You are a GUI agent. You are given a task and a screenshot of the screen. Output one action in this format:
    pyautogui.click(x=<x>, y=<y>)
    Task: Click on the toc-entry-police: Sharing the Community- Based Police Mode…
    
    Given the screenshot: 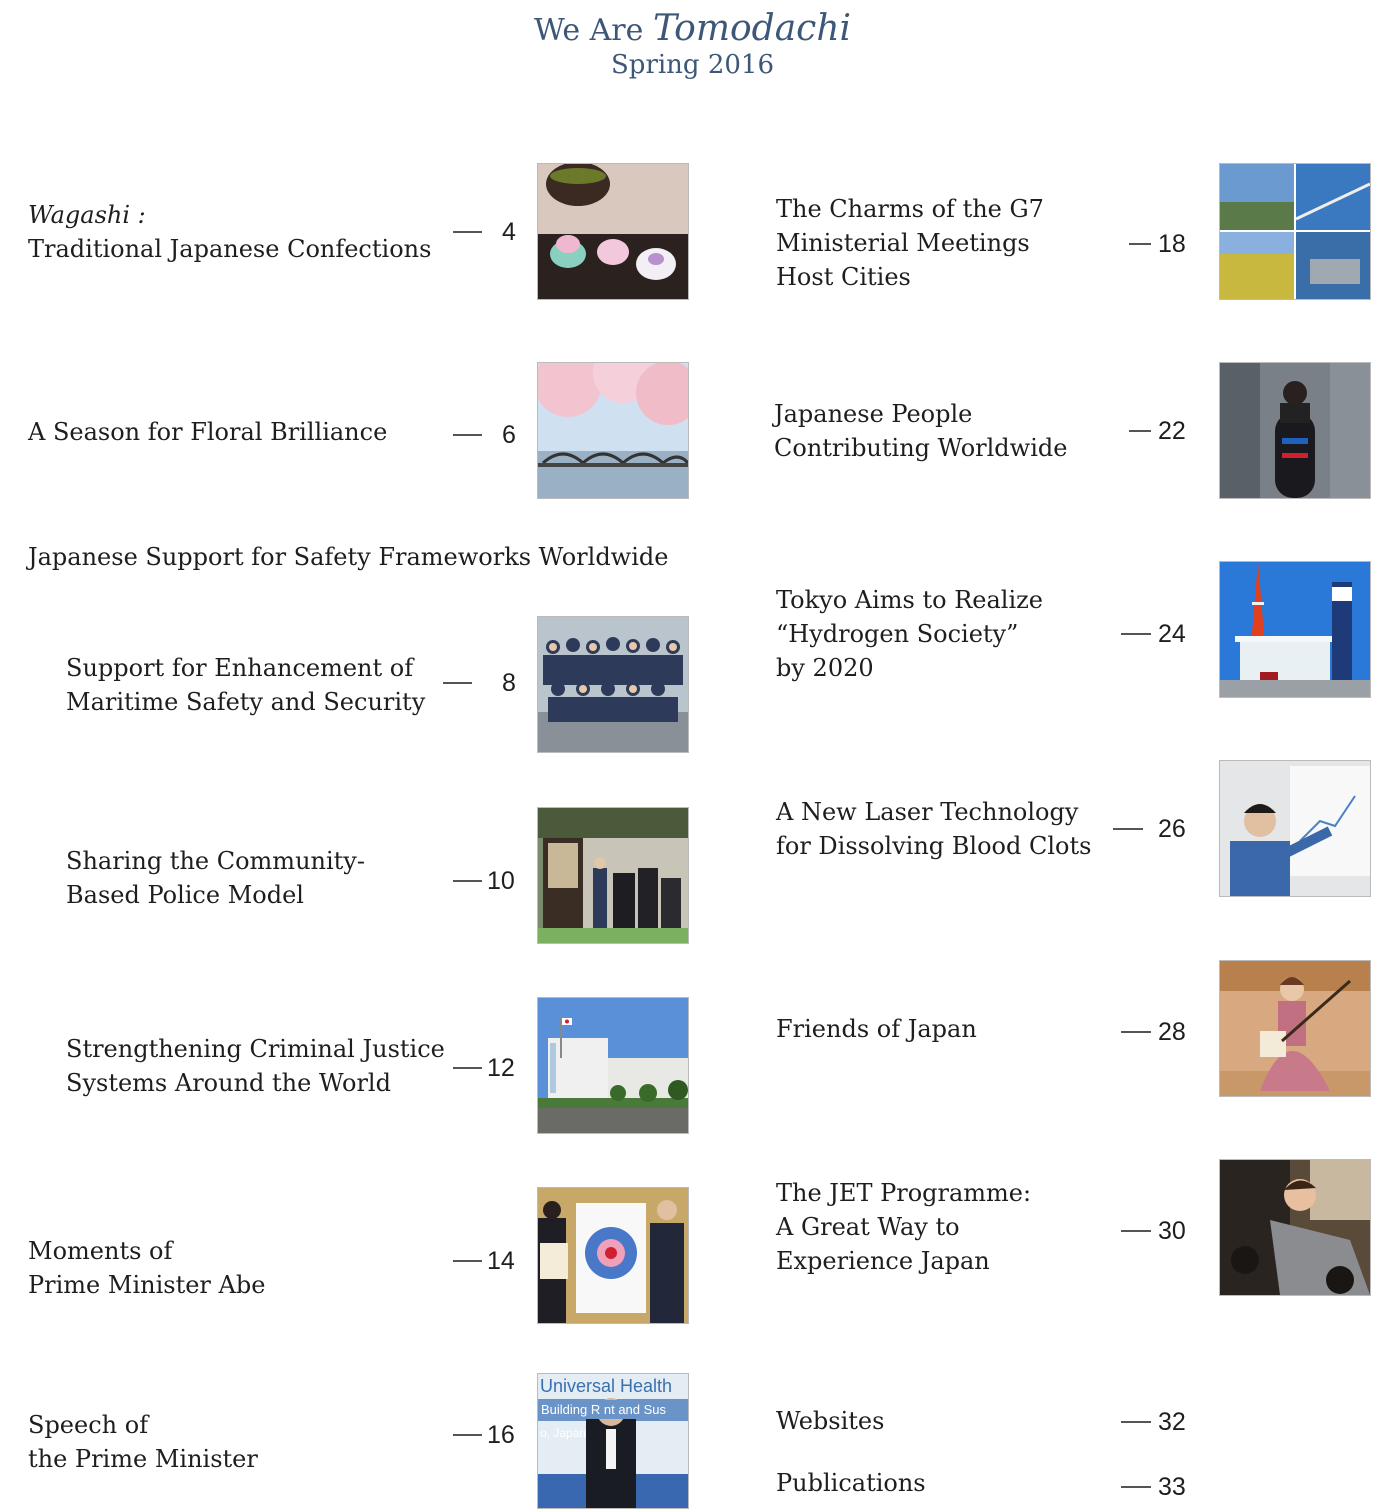 What is the action you would take?
    pyautogui.click(x=215, y=878)
    